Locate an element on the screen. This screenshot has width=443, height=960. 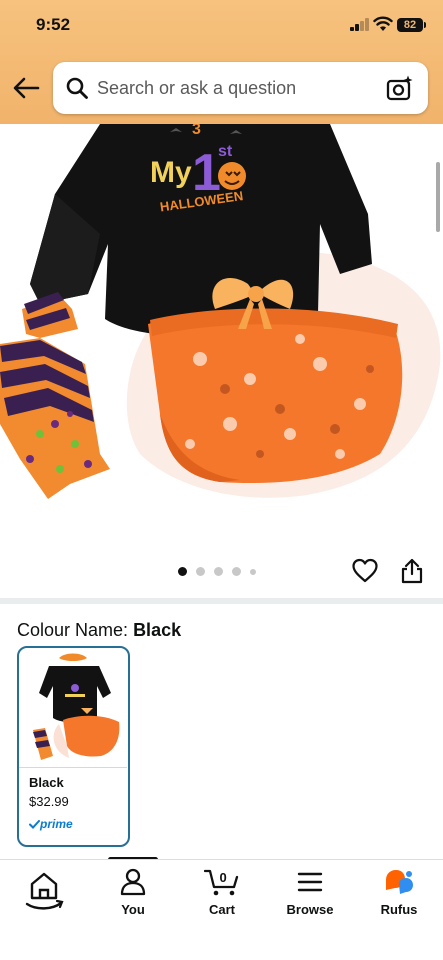
colour-name-label: Colour Name: Black is located at coordinates (99, 630).